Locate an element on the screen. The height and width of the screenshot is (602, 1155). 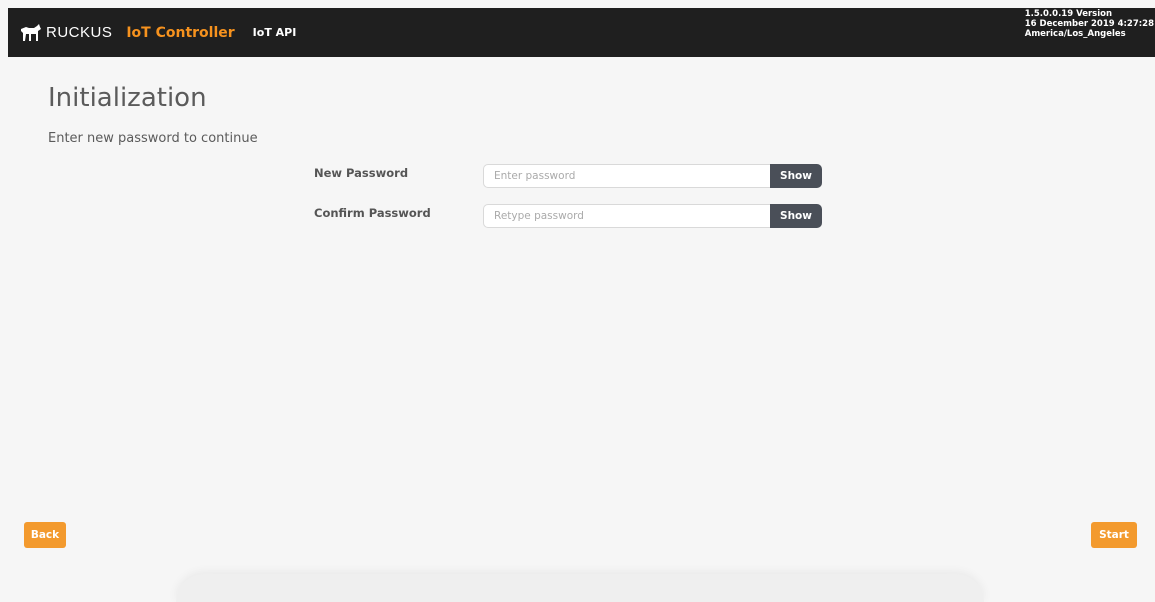
new-password-row: New Password Show is located at coordinates (568, 175).